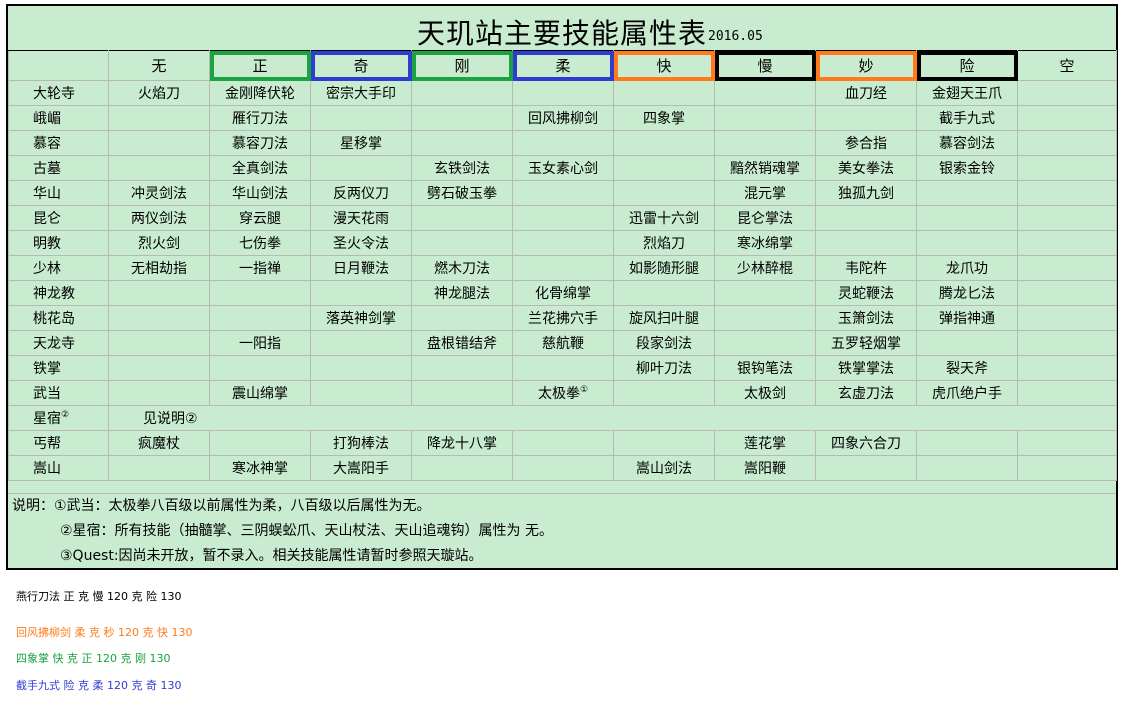 The image size is (1121, 719). I want to click on skill-name: 玉女素心剑, so click(563, 169).